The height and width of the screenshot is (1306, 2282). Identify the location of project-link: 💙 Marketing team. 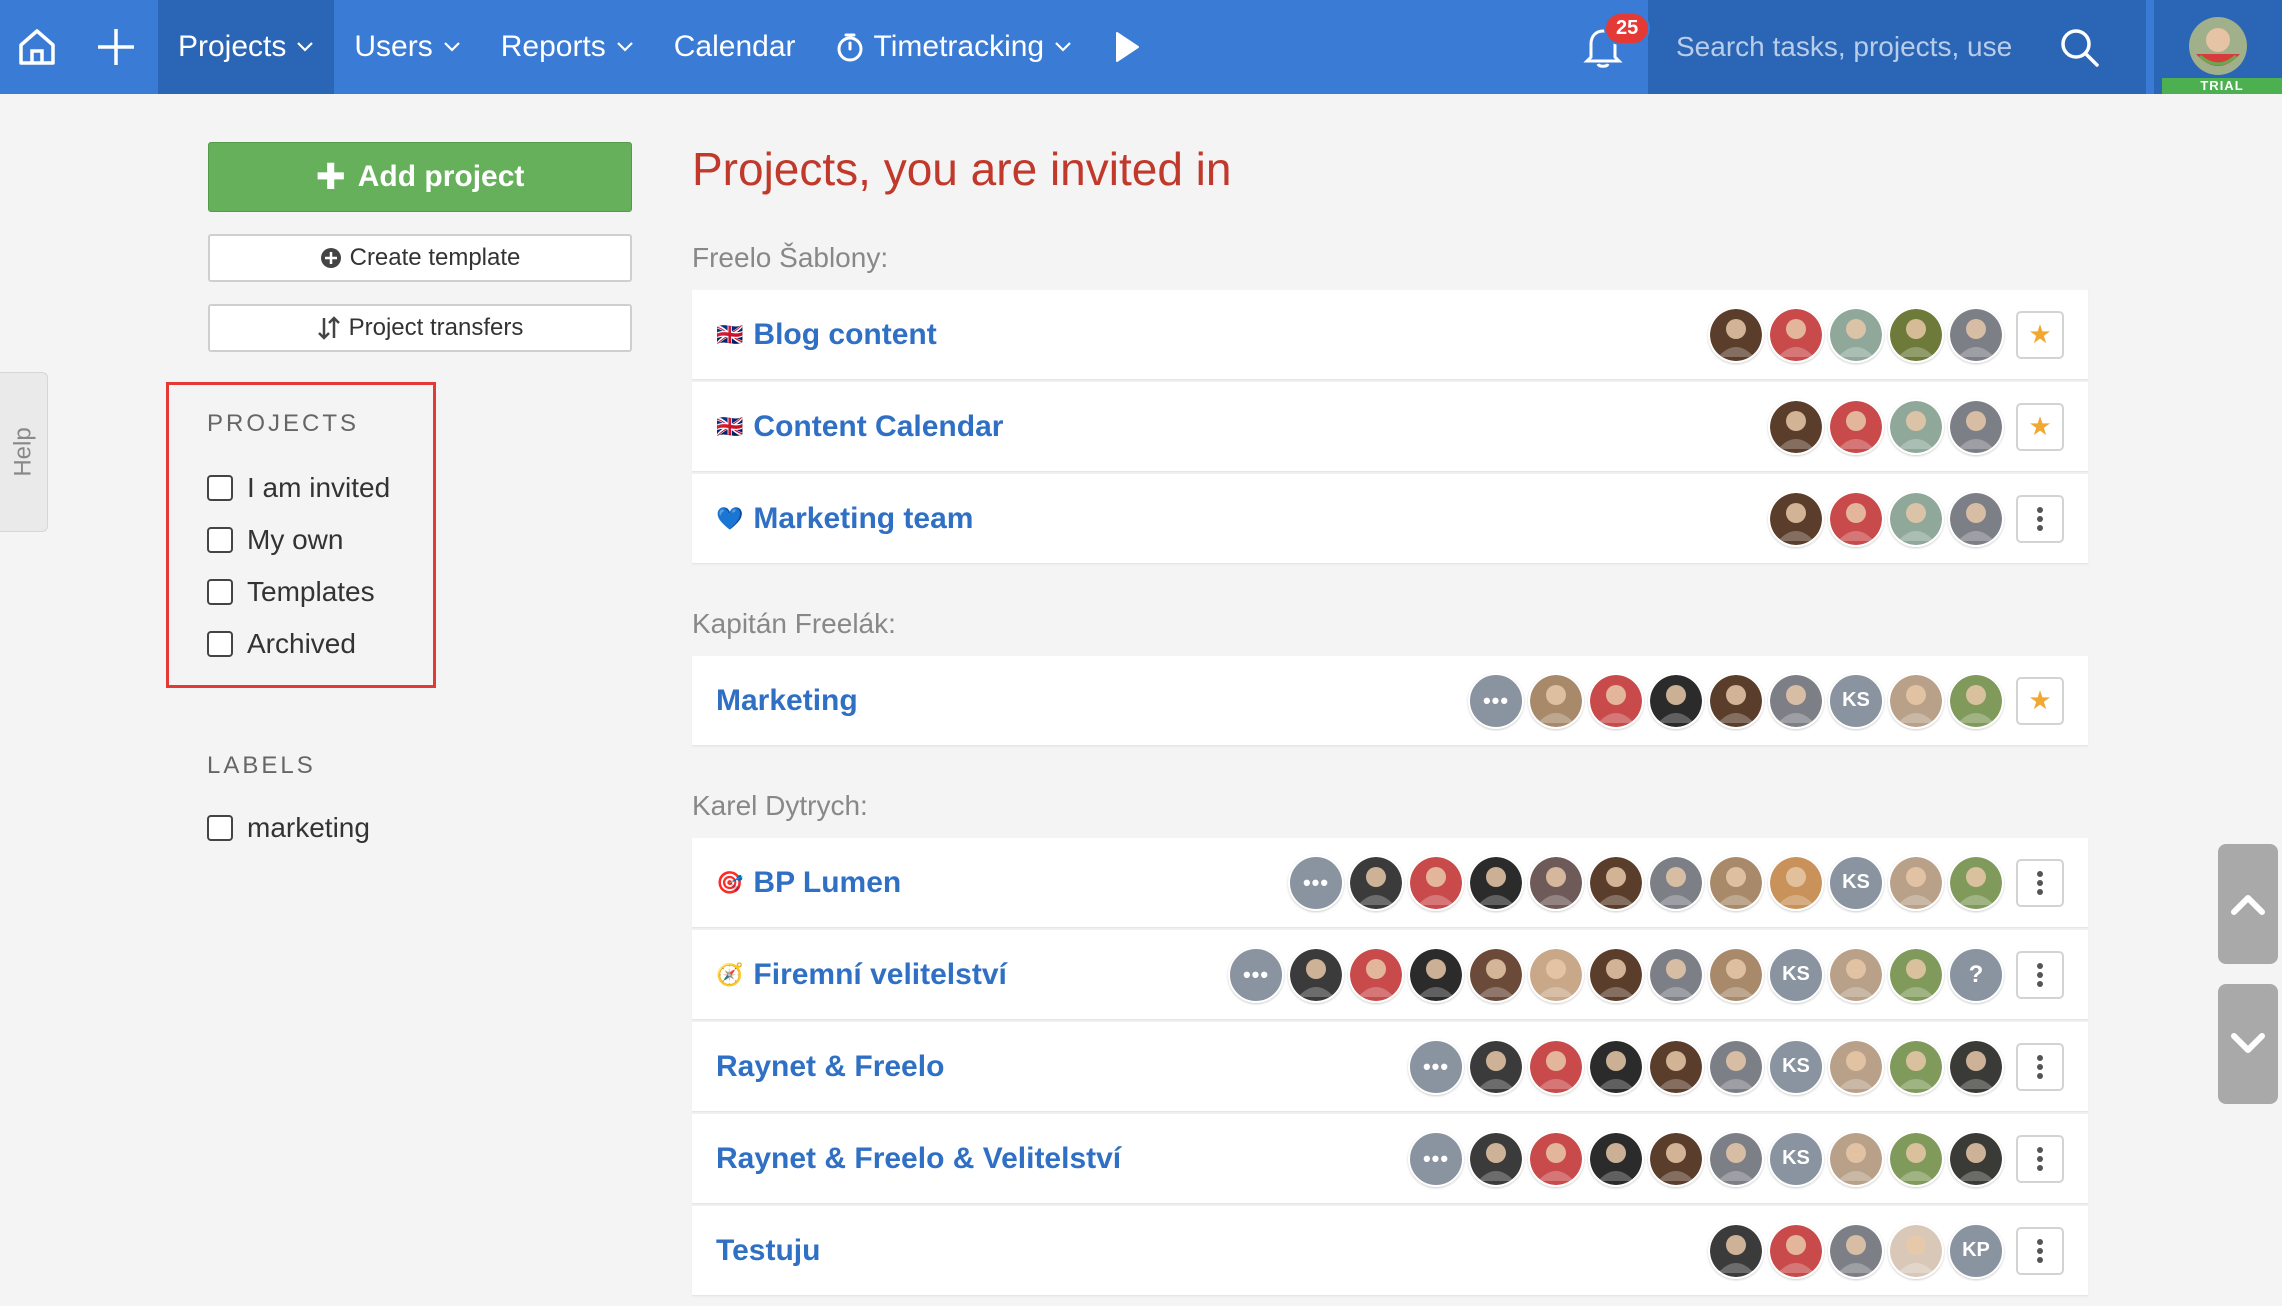
(844, 519).